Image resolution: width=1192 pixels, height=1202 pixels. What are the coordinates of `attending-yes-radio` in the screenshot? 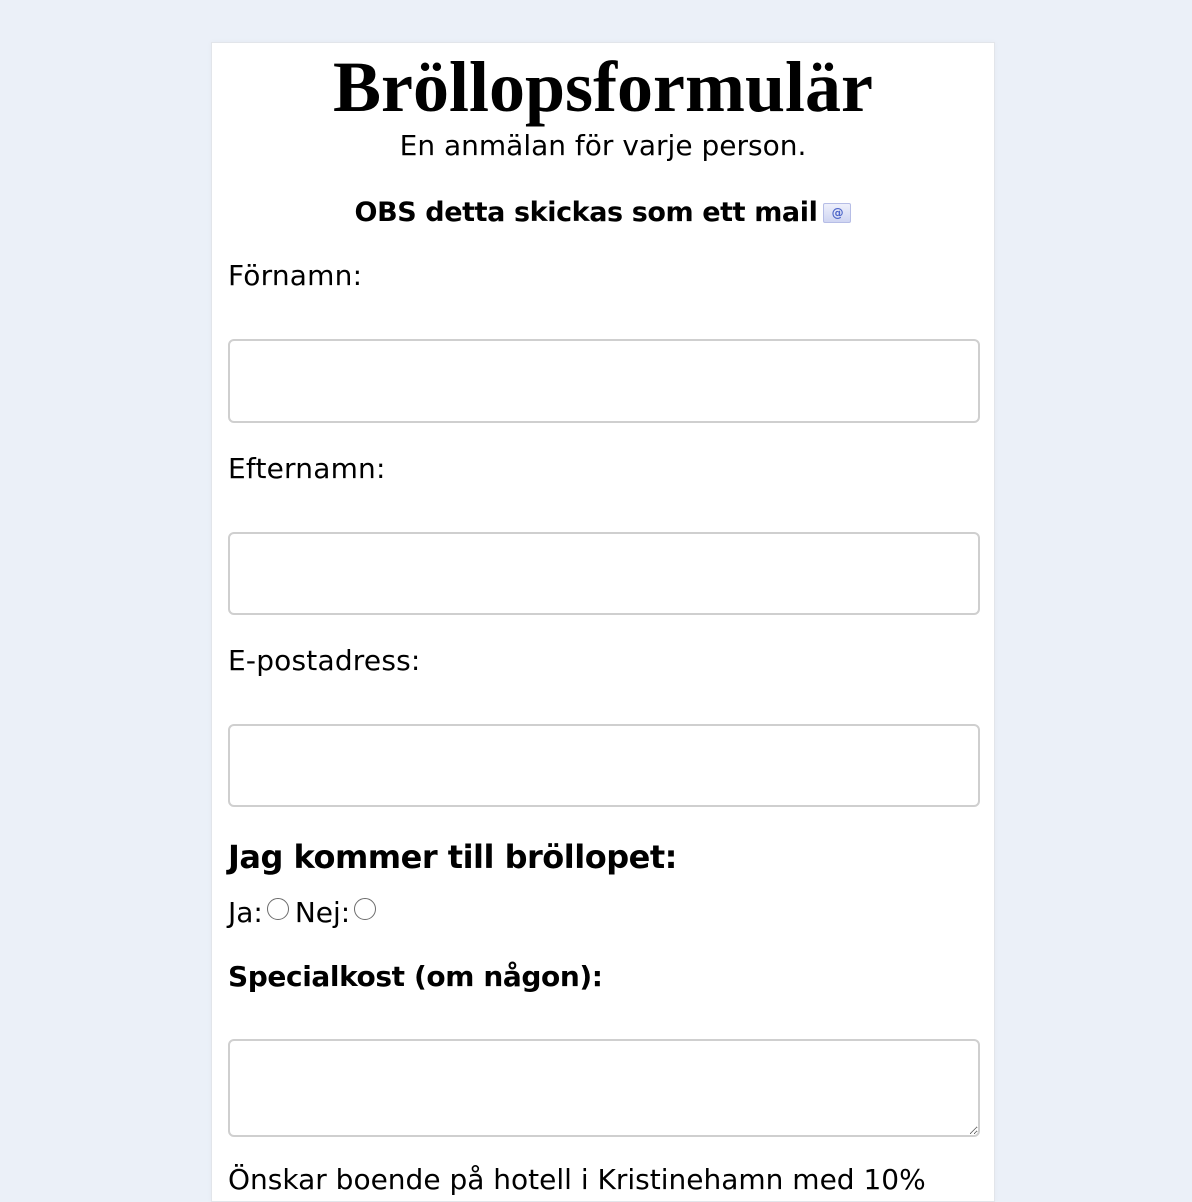 It's located at (277, 909).